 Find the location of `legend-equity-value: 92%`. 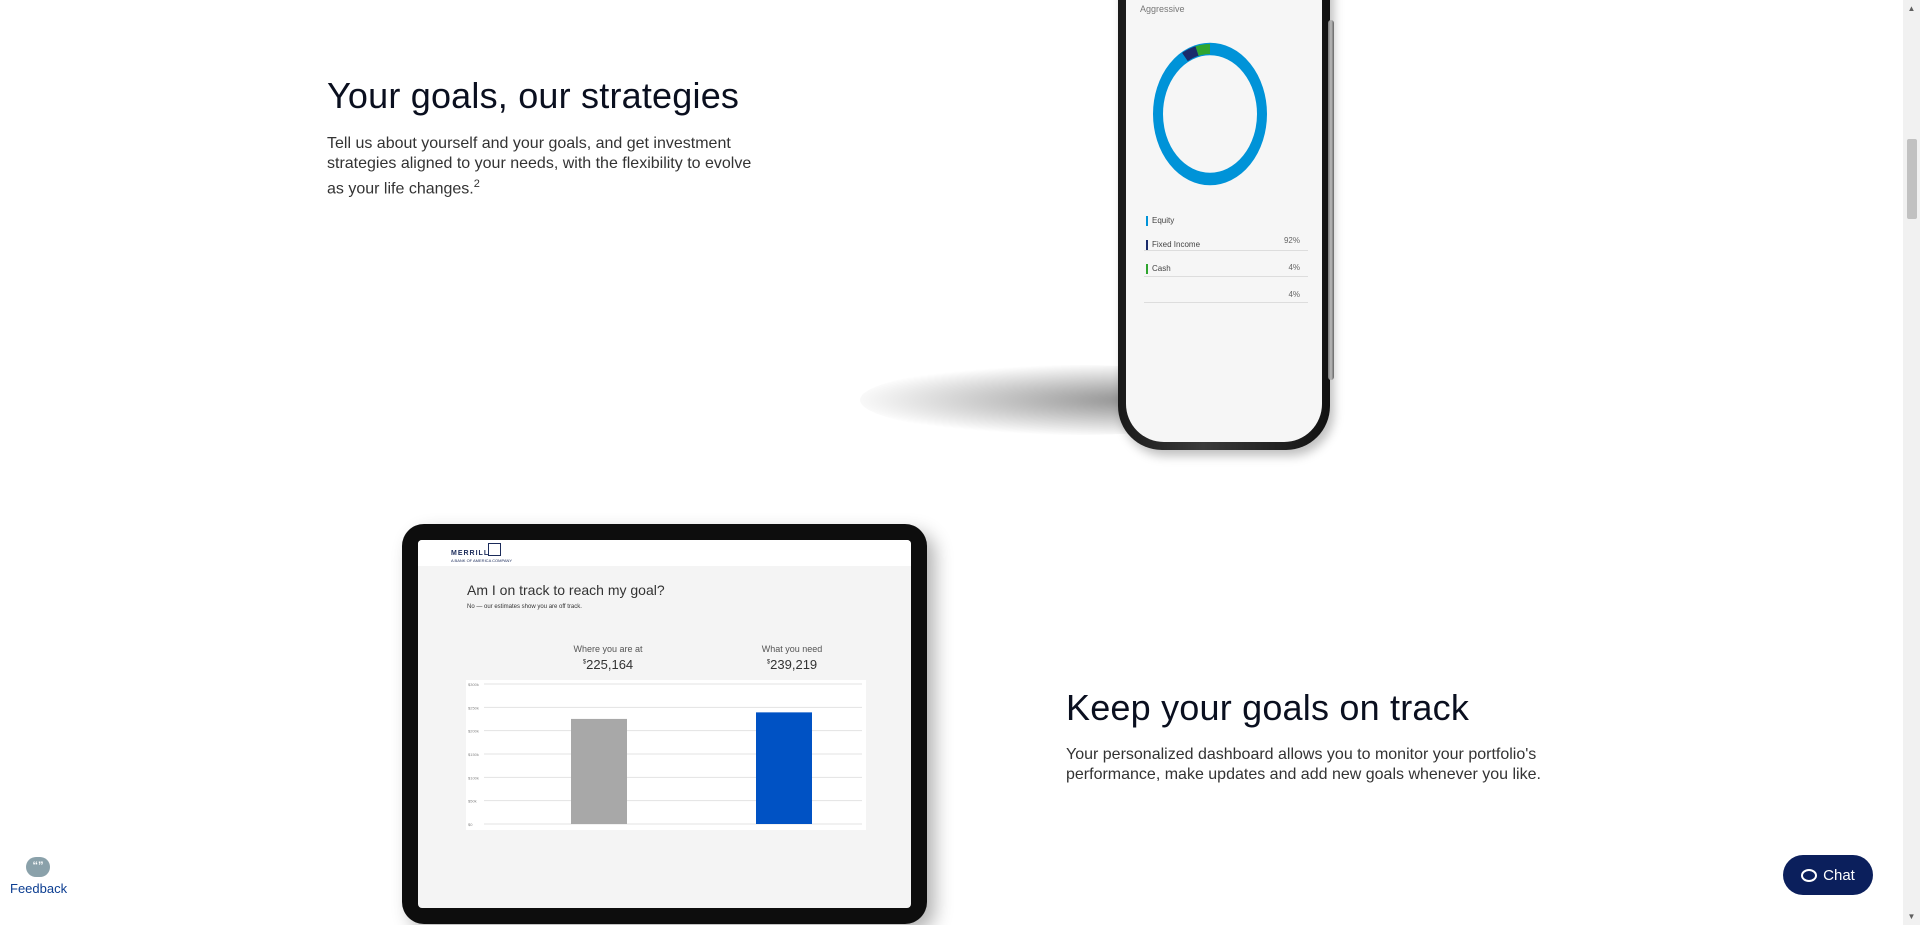

legend-equity-value: 92% is located at coordinates (1291, 240).